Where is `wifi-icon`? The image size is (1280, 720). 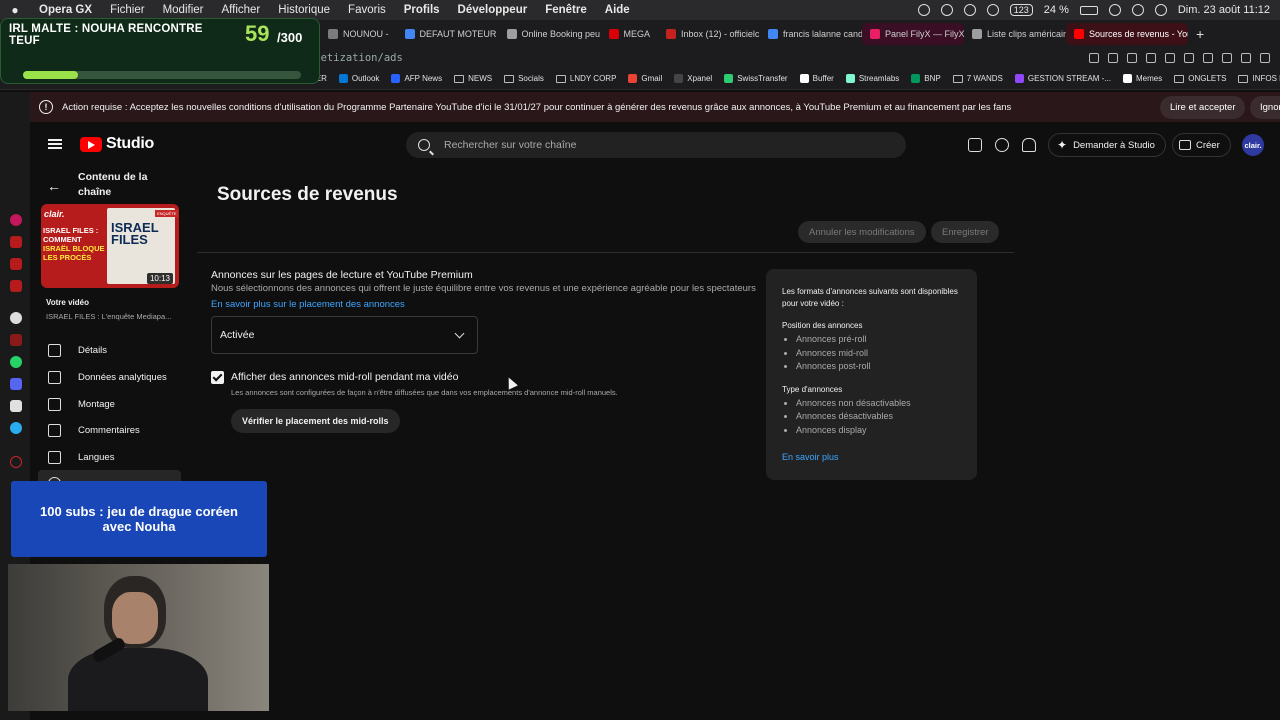
wifi-icon is located at coordinates (992, 10).